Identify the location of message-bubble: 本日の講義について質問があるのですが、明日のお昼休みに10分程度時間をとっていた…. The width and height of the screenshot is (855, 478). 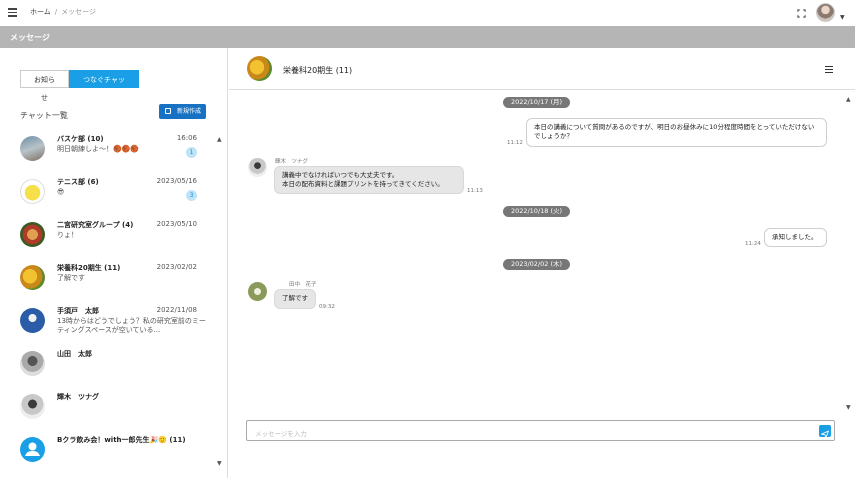
(676, 132).